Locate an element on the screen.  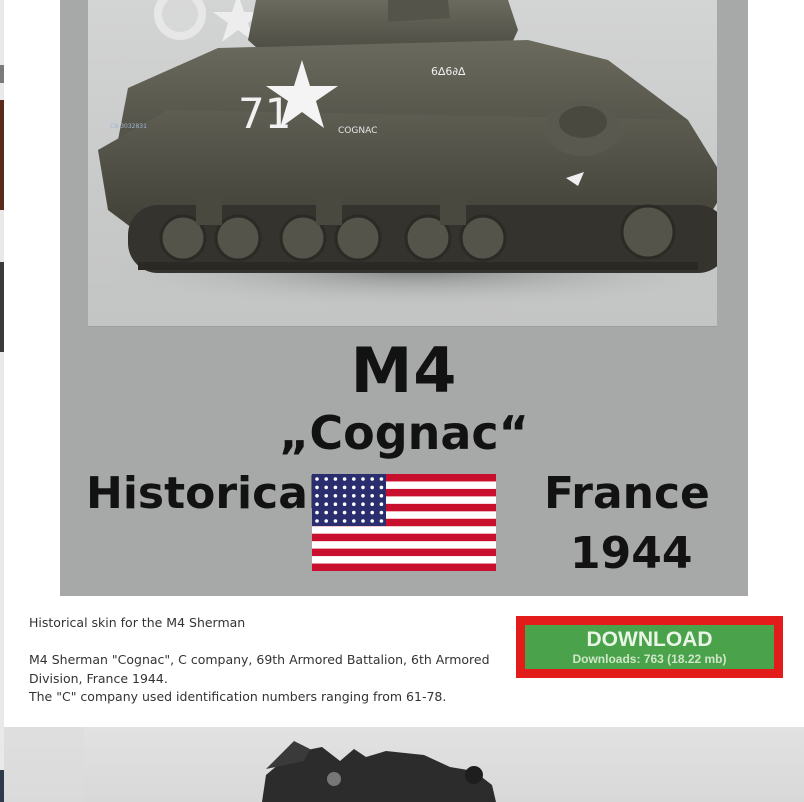
download-button: DOWNLOAD Downloads: 763 (18.22 mb) is located at coordinates (649, 647).